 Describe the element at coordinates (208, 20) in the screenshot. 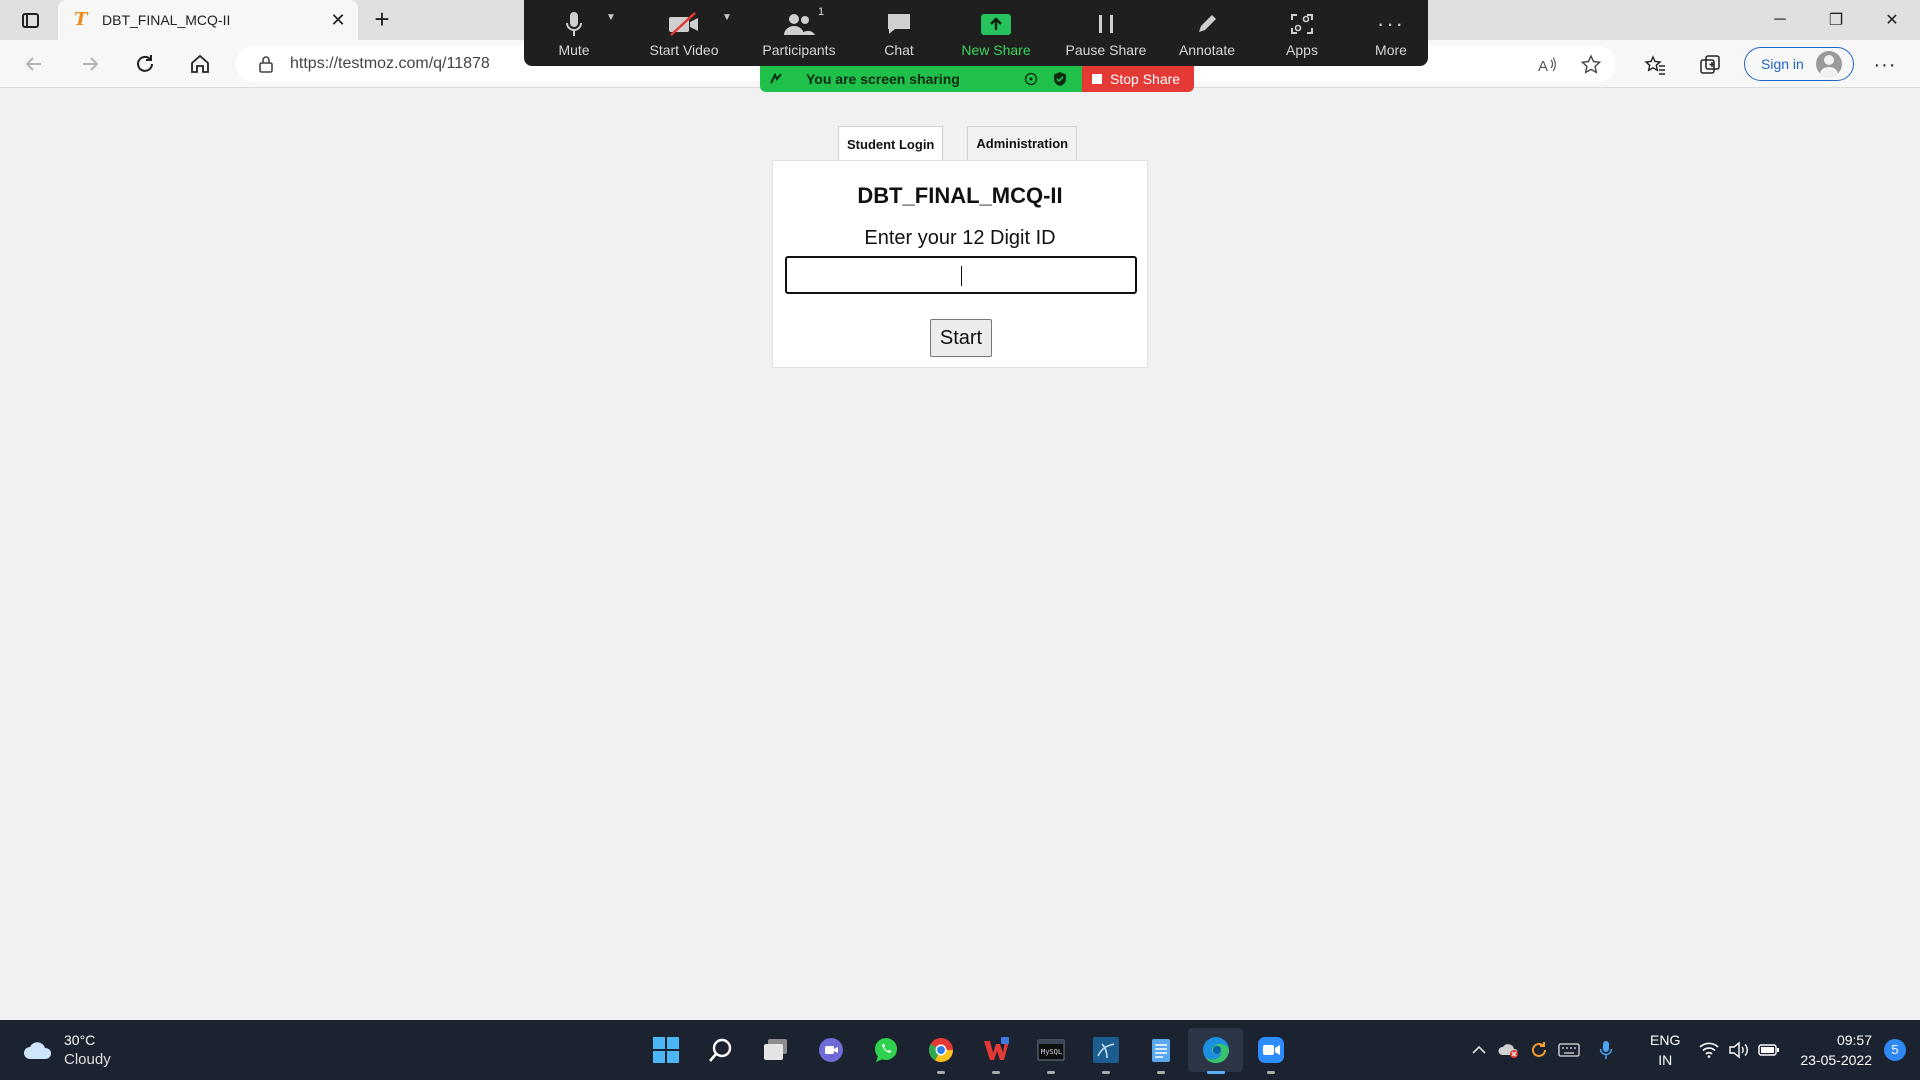

I see `browser-tab-active: T DBT_FINAL_MCQ-II ✕` at that location.